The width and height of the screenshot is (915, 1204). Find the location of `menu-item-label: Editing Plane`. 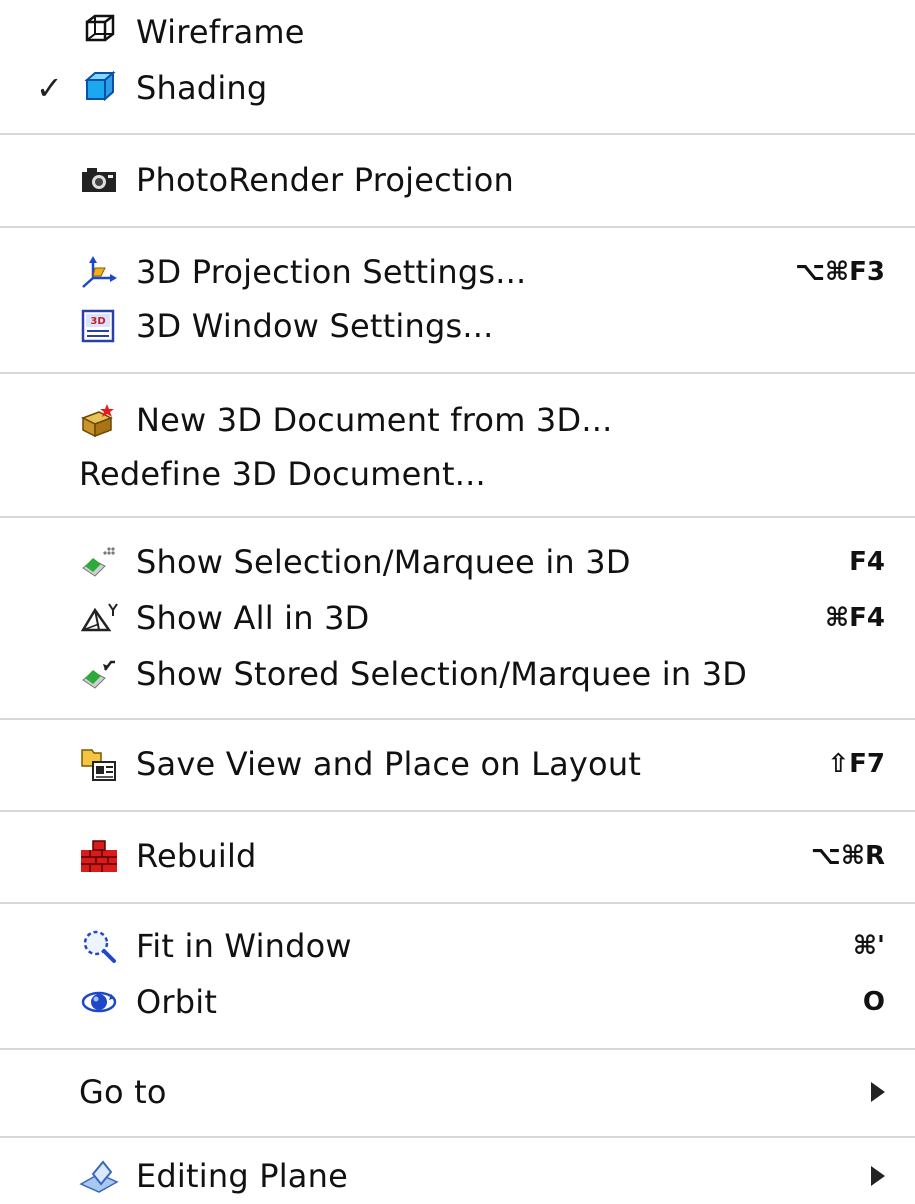

menu-item-label: Editing Plane is located at coordinates (242, 1176).